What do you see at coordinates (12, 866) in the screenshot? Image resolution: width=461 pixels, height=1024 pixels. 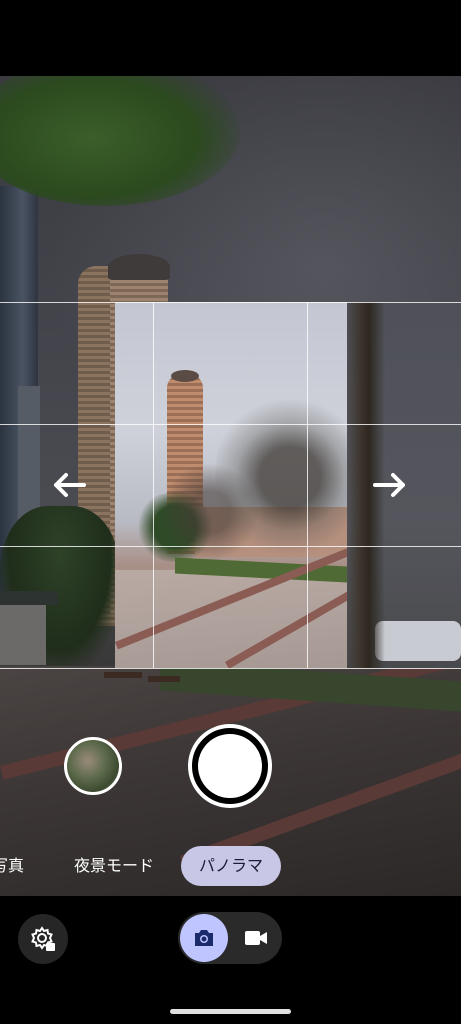 I see `mode-photo: 写真` at bounding box center [12, 866].